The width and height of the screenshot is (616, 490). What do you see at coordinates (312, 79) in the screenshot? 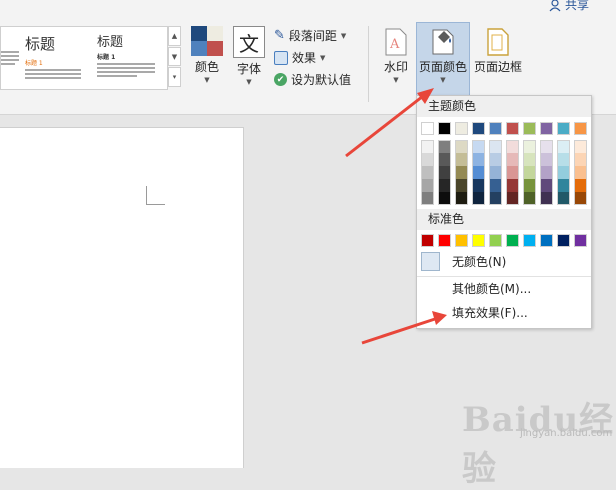
I see `set-default-button: ✔ 设为默认值` at bounding box center [312, 79].